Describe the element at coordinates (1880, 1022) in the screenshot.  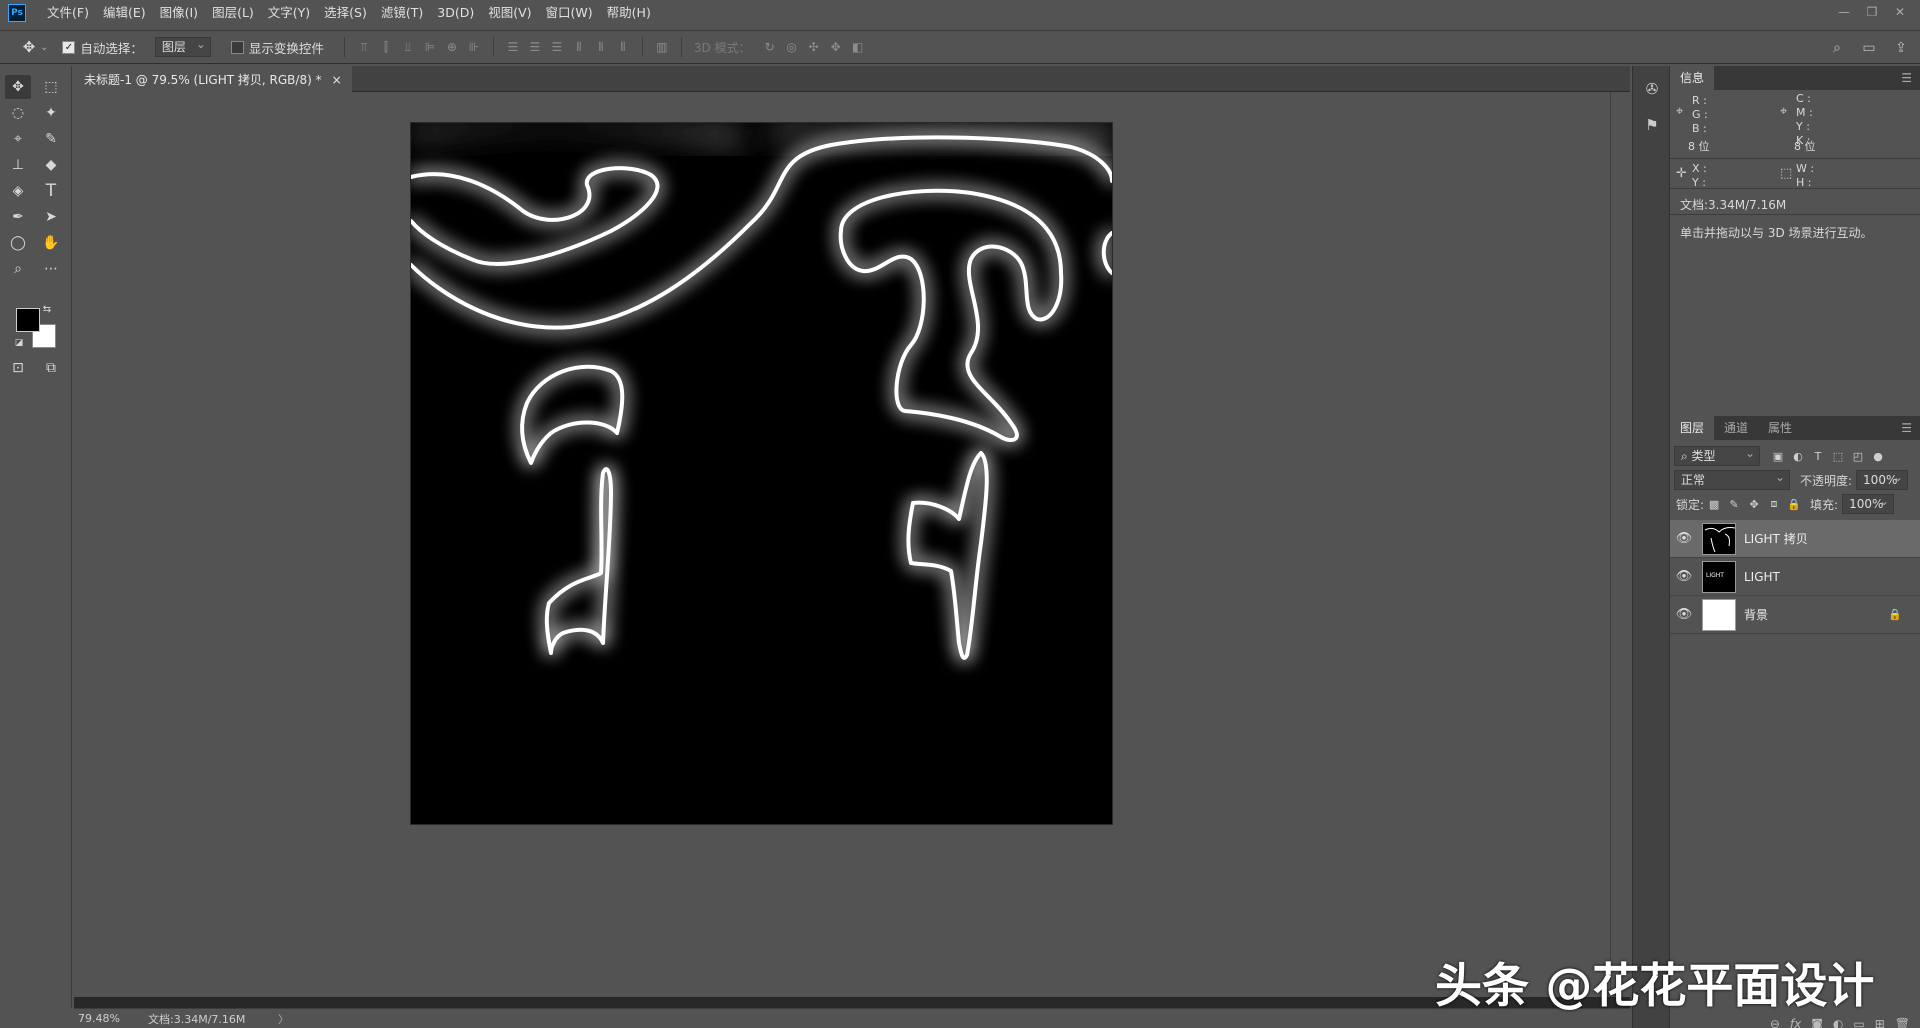
I see `new-layer-icon: ⊞` at that location.